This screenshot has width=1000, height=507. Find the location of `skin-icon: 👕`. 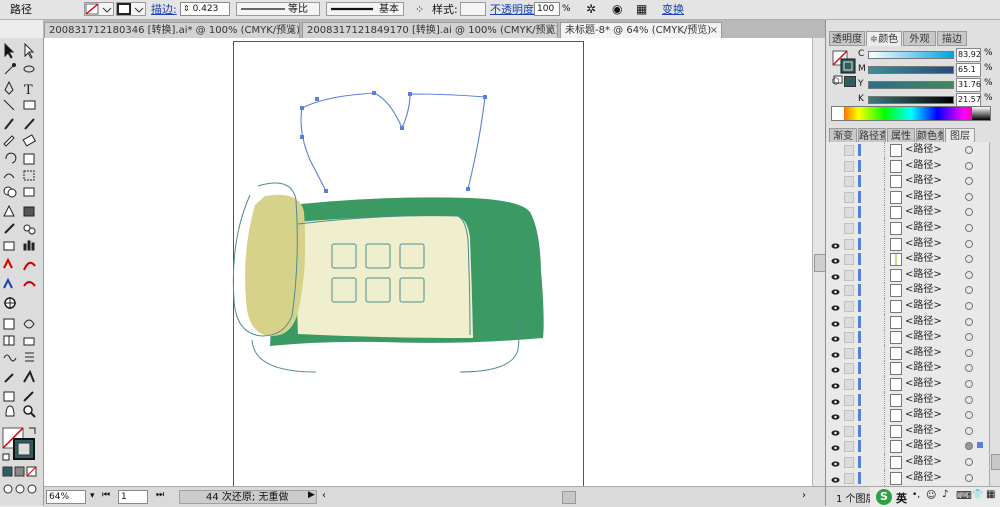

skin-icon: 👕 is located at coordinates (977, 495).